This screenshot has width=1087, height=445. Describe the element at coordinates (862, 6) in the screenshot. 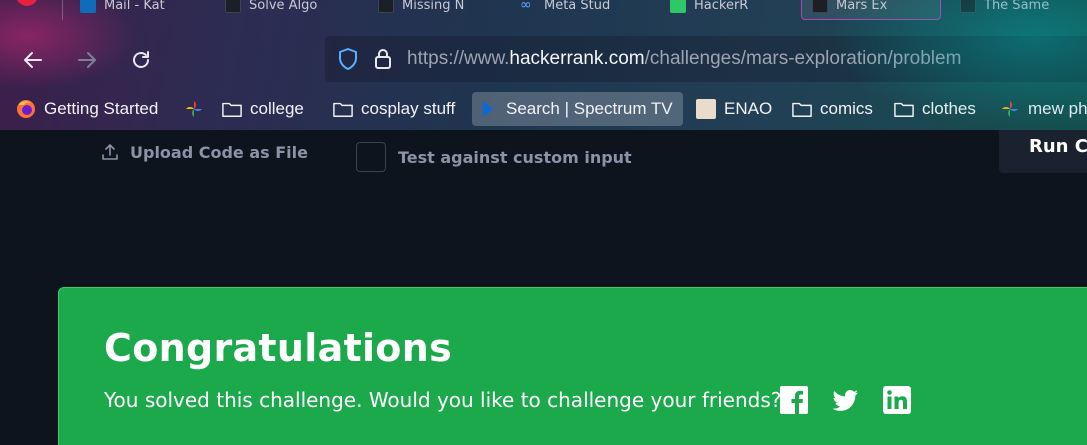

I see `tab-label: Mars Ex` at that location.